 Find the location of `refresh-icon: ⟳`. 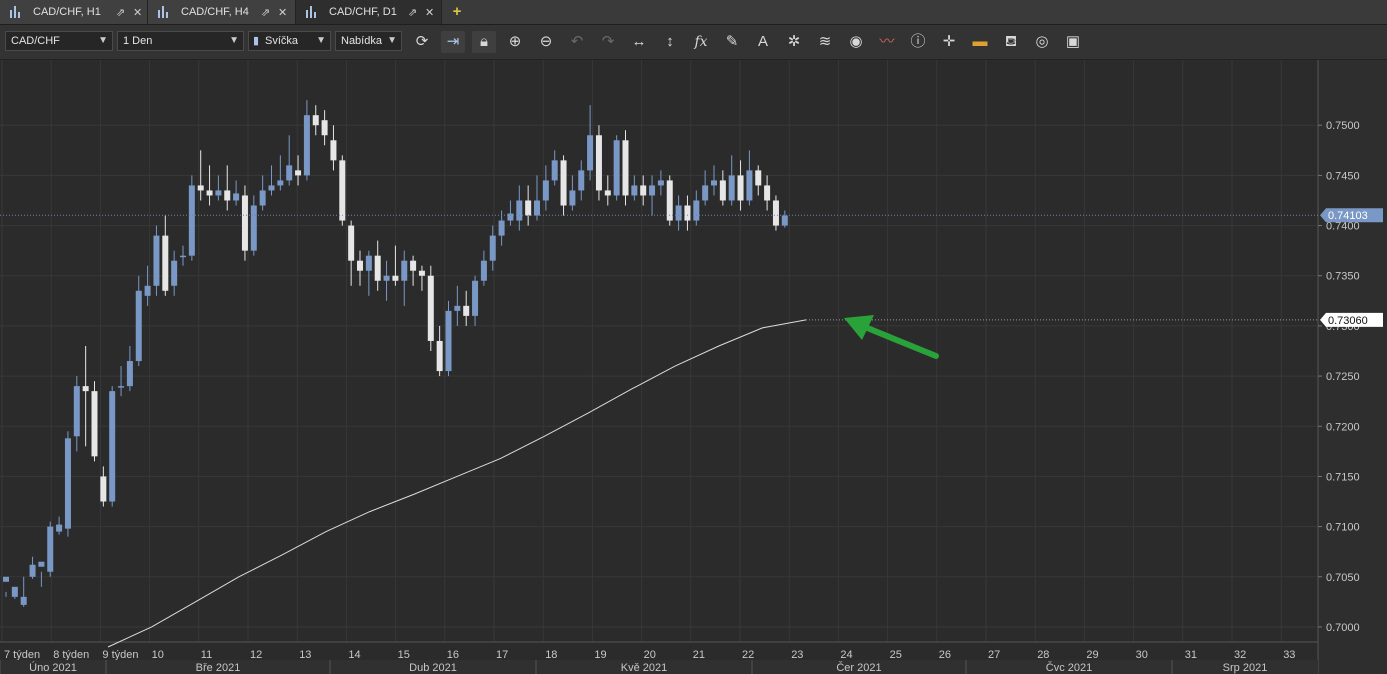

refresh-icon: ⟳ is located at coordinates (422, 42).